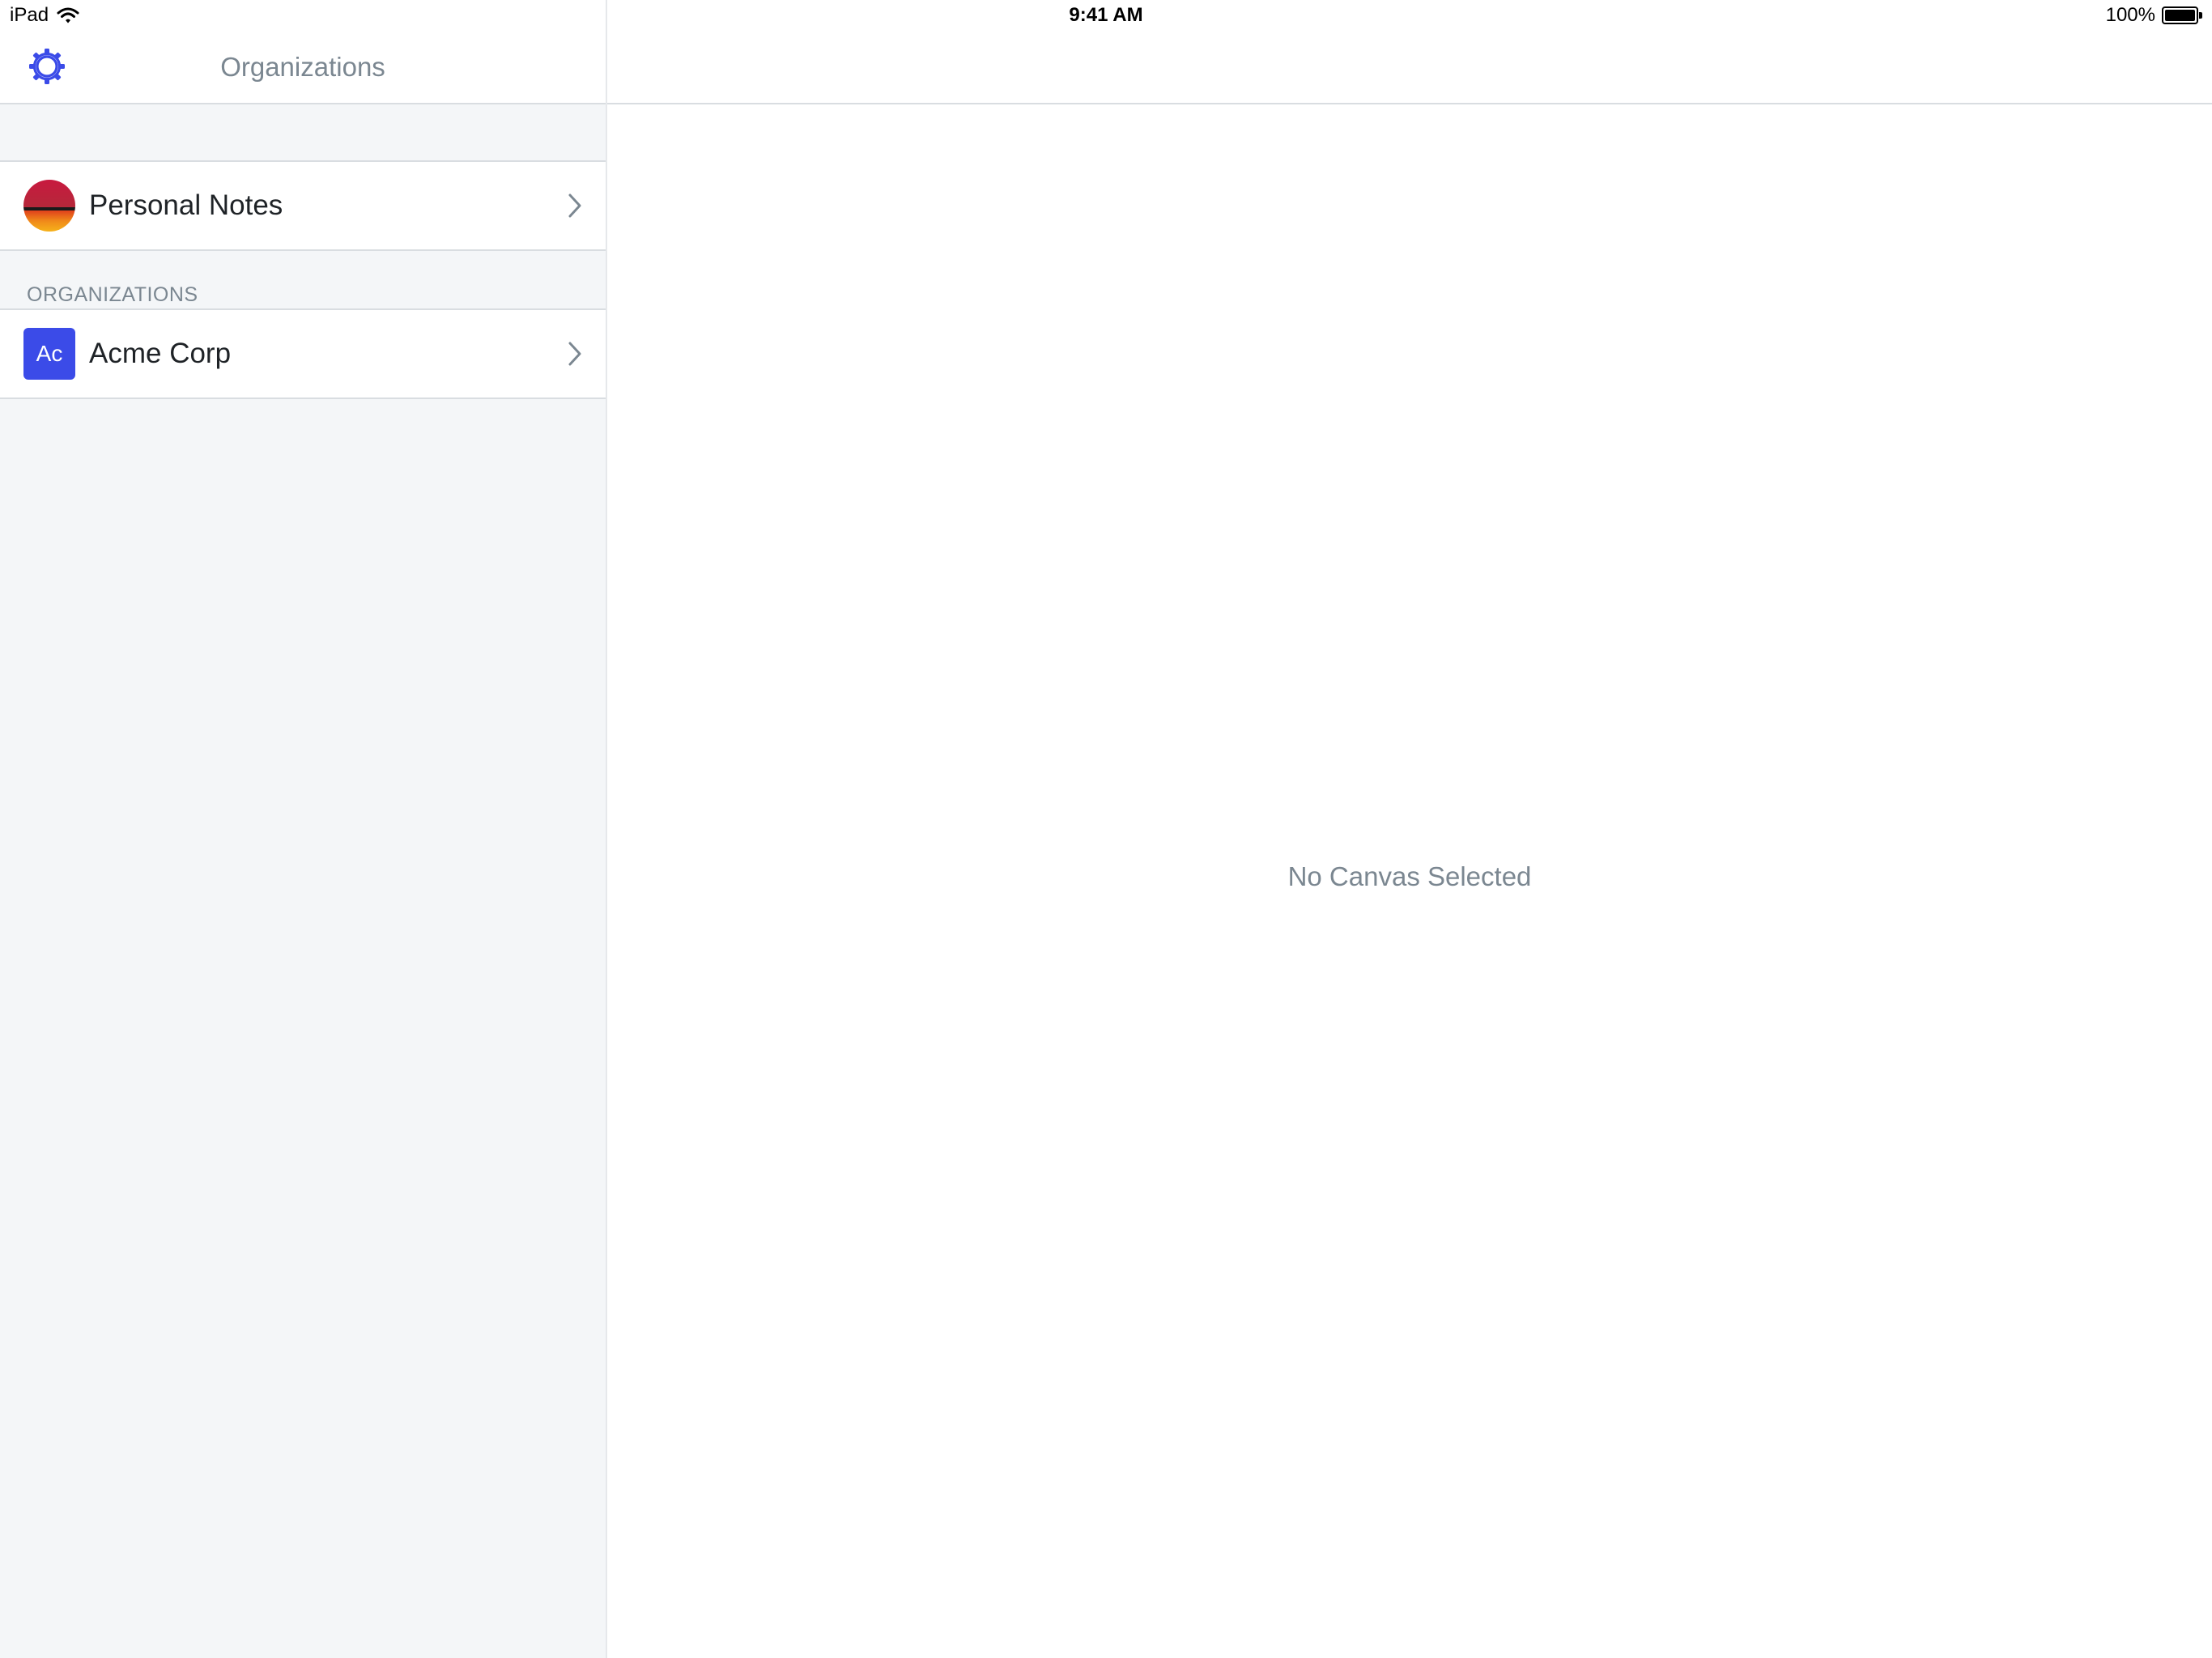  I want to click on personal-notes-avatar, so click(49, 206).